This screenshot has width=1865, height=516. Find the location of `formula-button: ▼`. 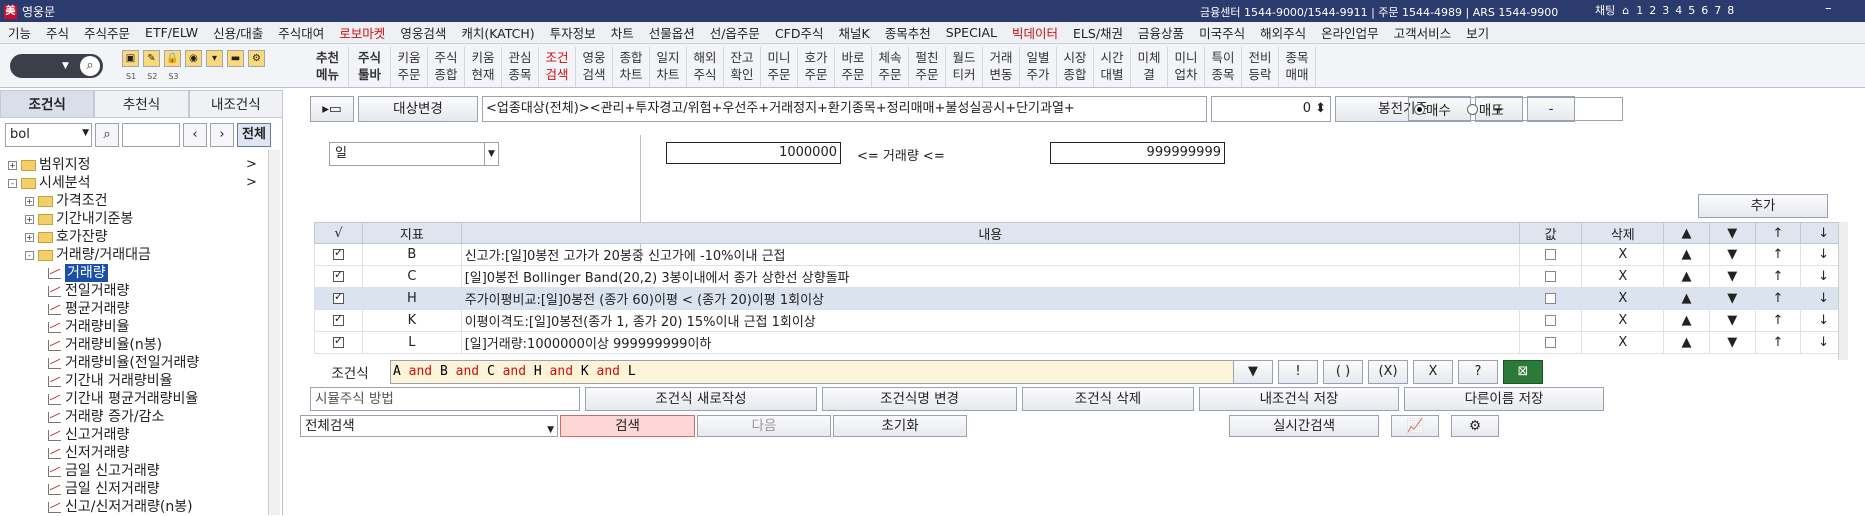

formula-button: ▼ is located at coordinates (1253, 372).